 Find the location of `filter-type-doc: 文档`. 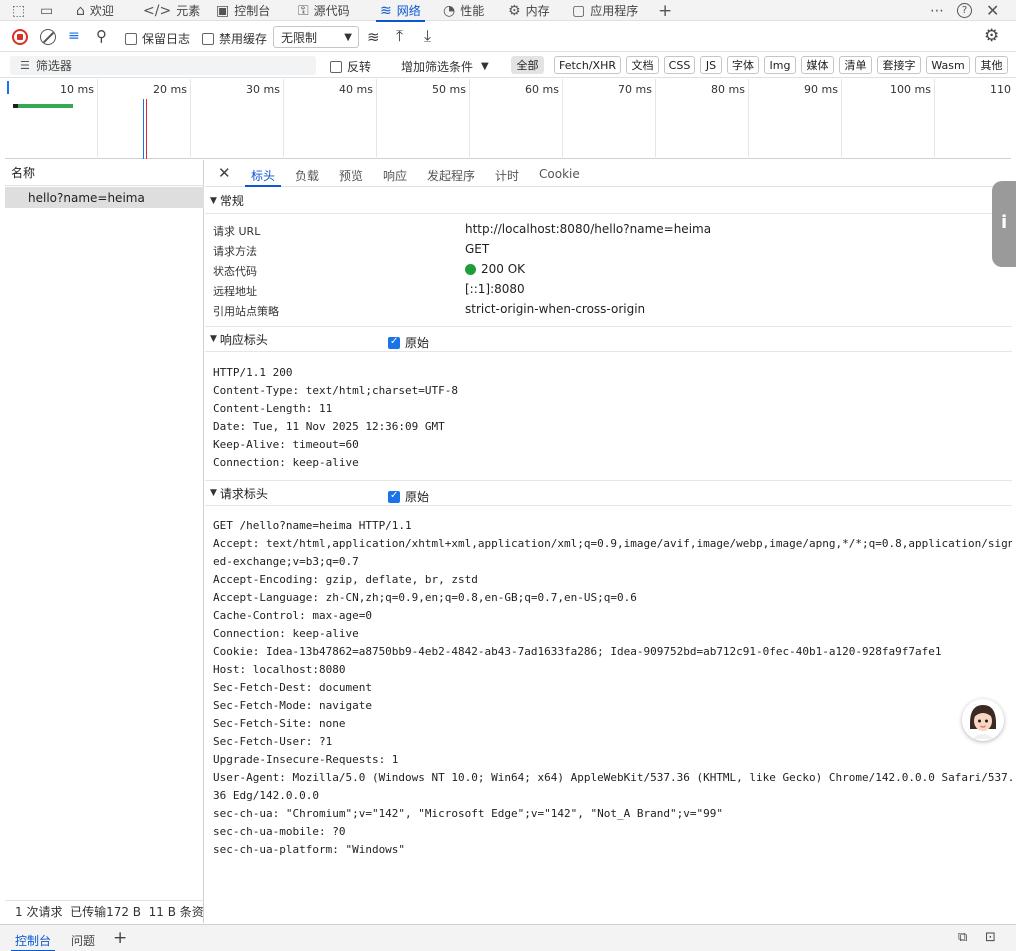

filter-type-doc: 文档 is located at coordinates (642, 65).